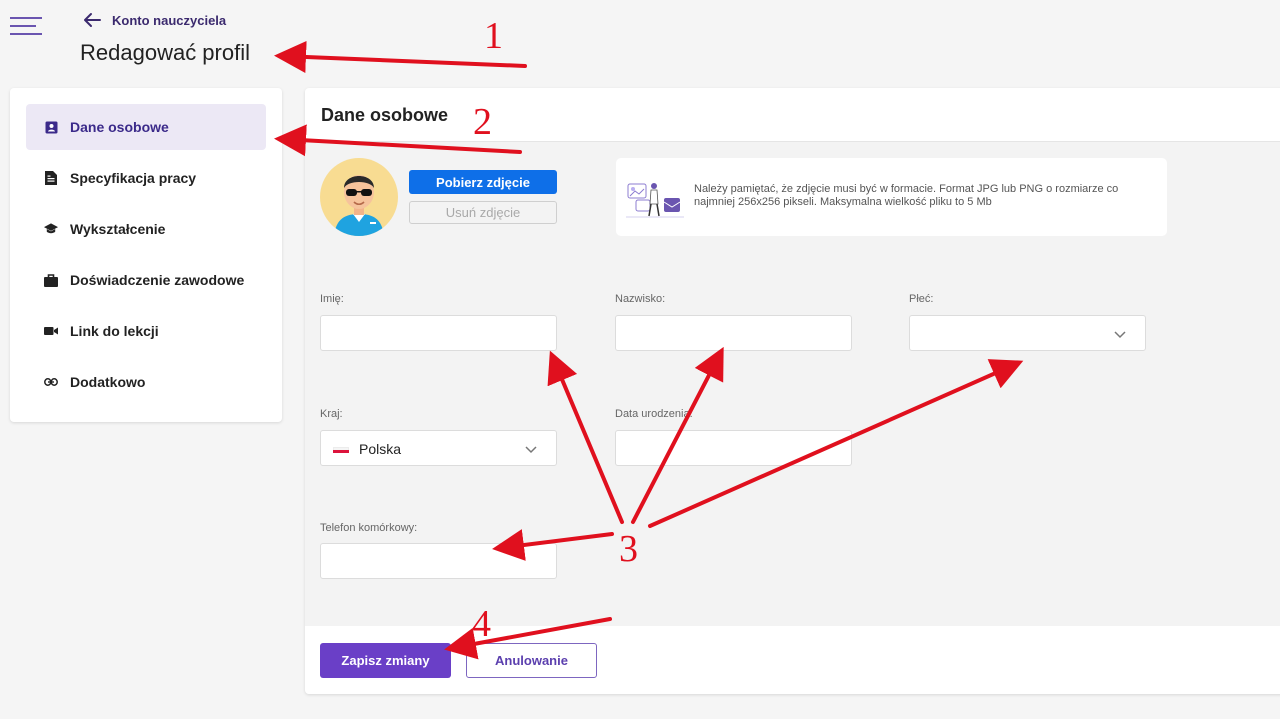 The width and height of the screenshot is (1280, 719). I want to click on menu-hamburger-icon, so click(26, 25).